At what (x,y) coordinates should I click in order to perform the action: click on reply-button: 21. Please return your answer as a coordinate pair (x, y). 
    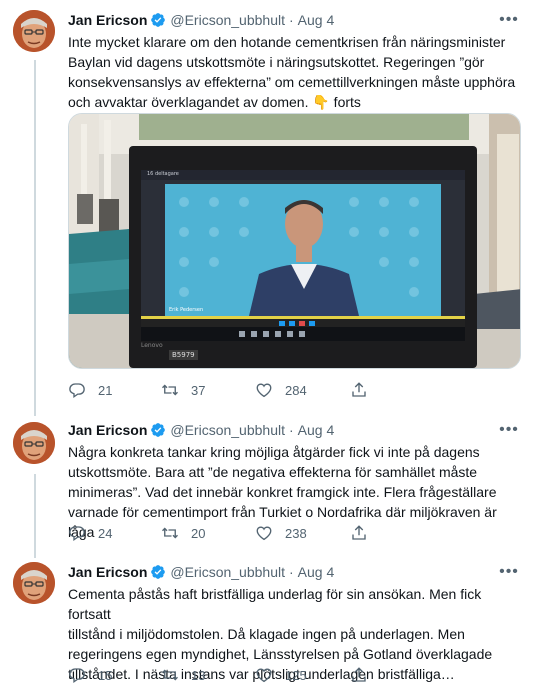
    Looking at the image, I should click on (90, 390).